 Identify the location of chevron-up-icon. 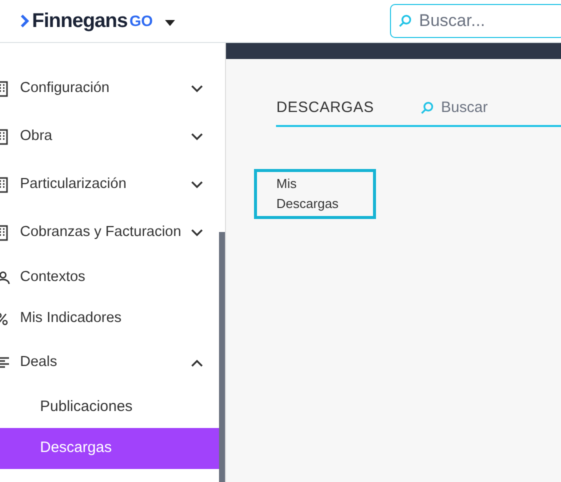
(197, 363).